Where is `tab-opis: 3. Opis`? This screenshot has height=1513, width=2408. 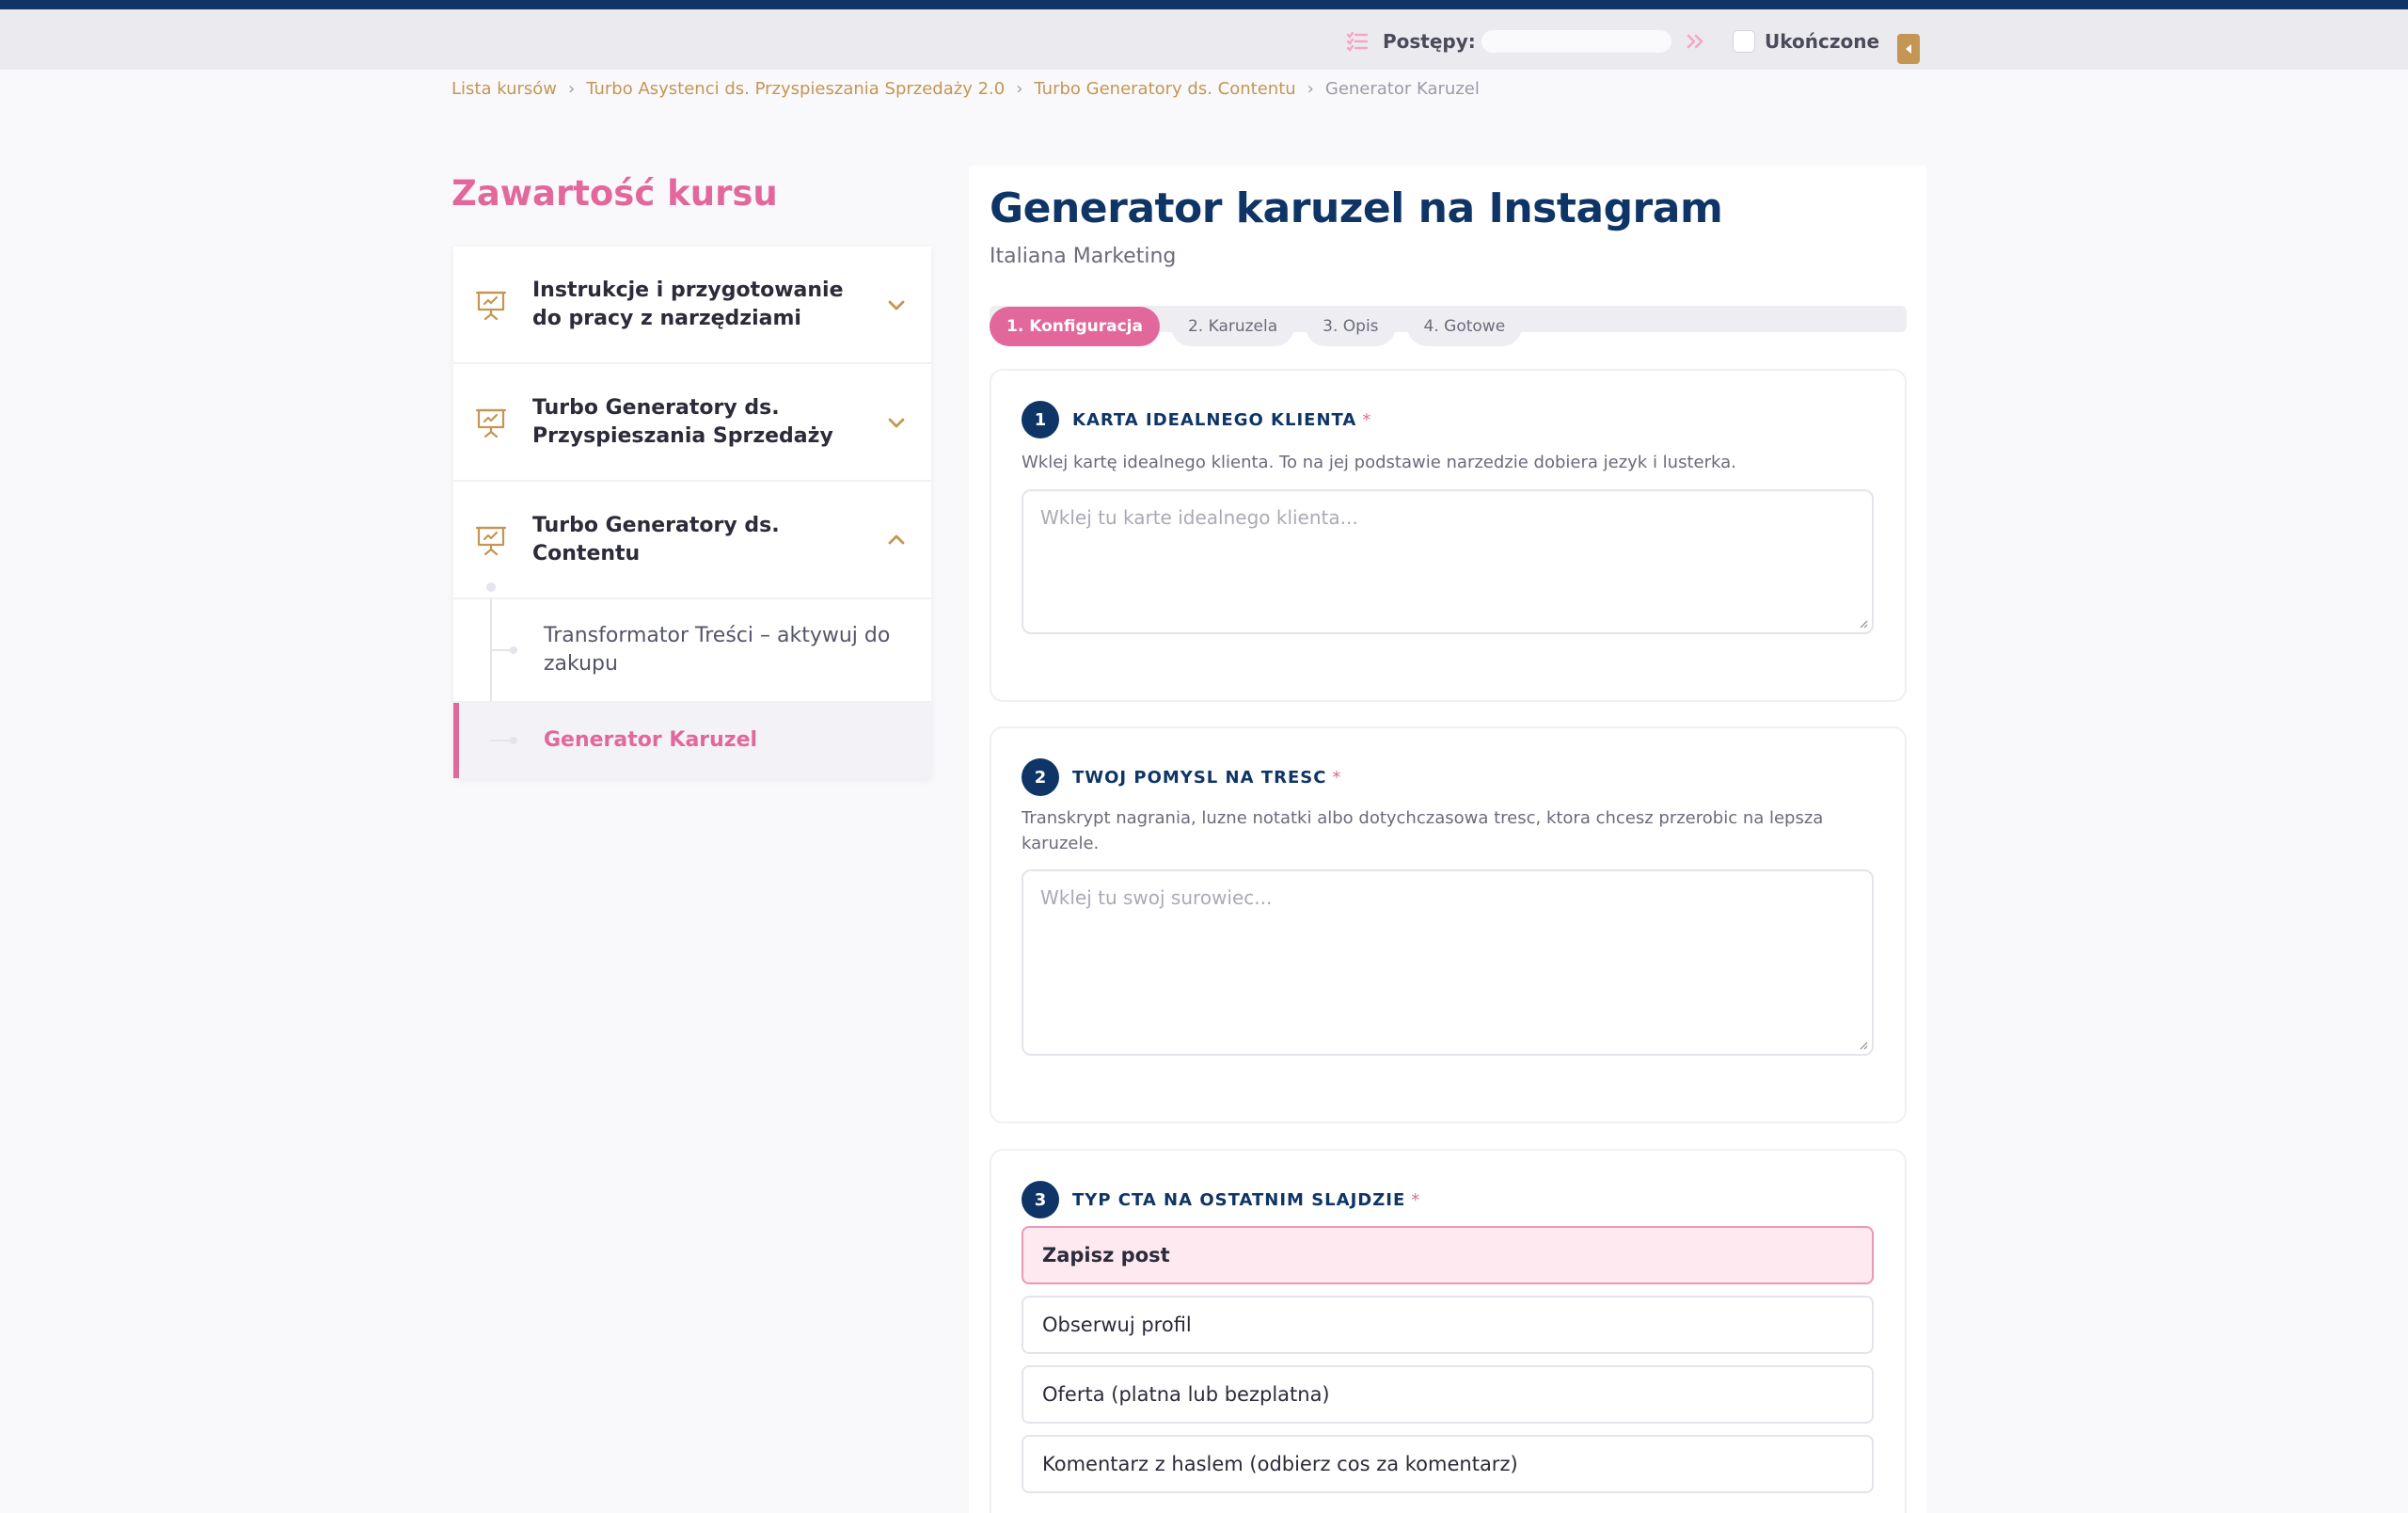 tab-opis: 3. Opis is located at coordinates (1351, 326).